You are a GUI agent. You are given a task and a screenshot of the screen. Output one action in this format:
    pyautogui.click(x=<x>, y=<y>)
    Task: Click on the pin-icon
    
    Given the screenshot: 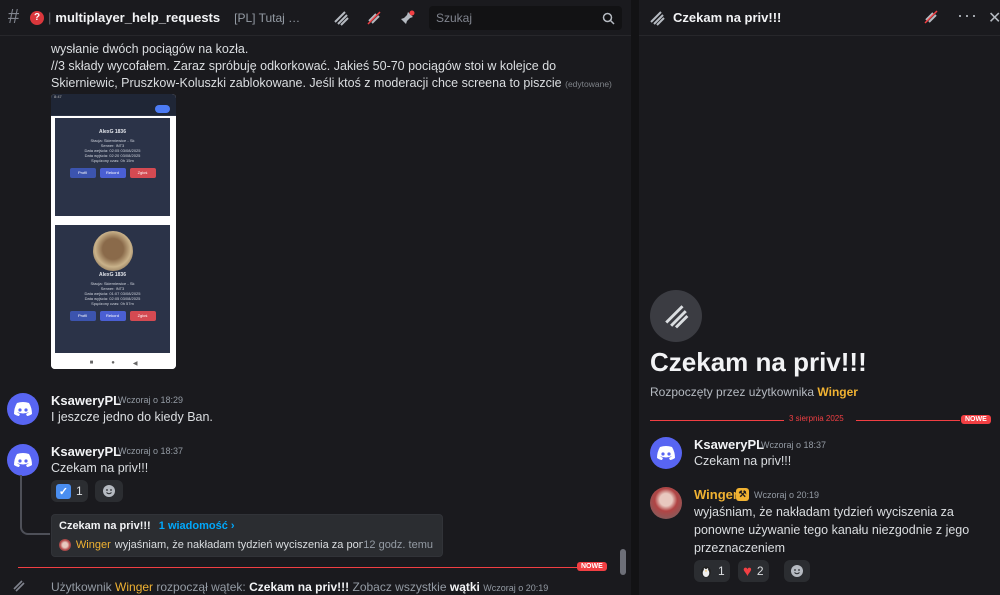 What is the action you would take?
    pyautogui.click(x=407, y=18)
    